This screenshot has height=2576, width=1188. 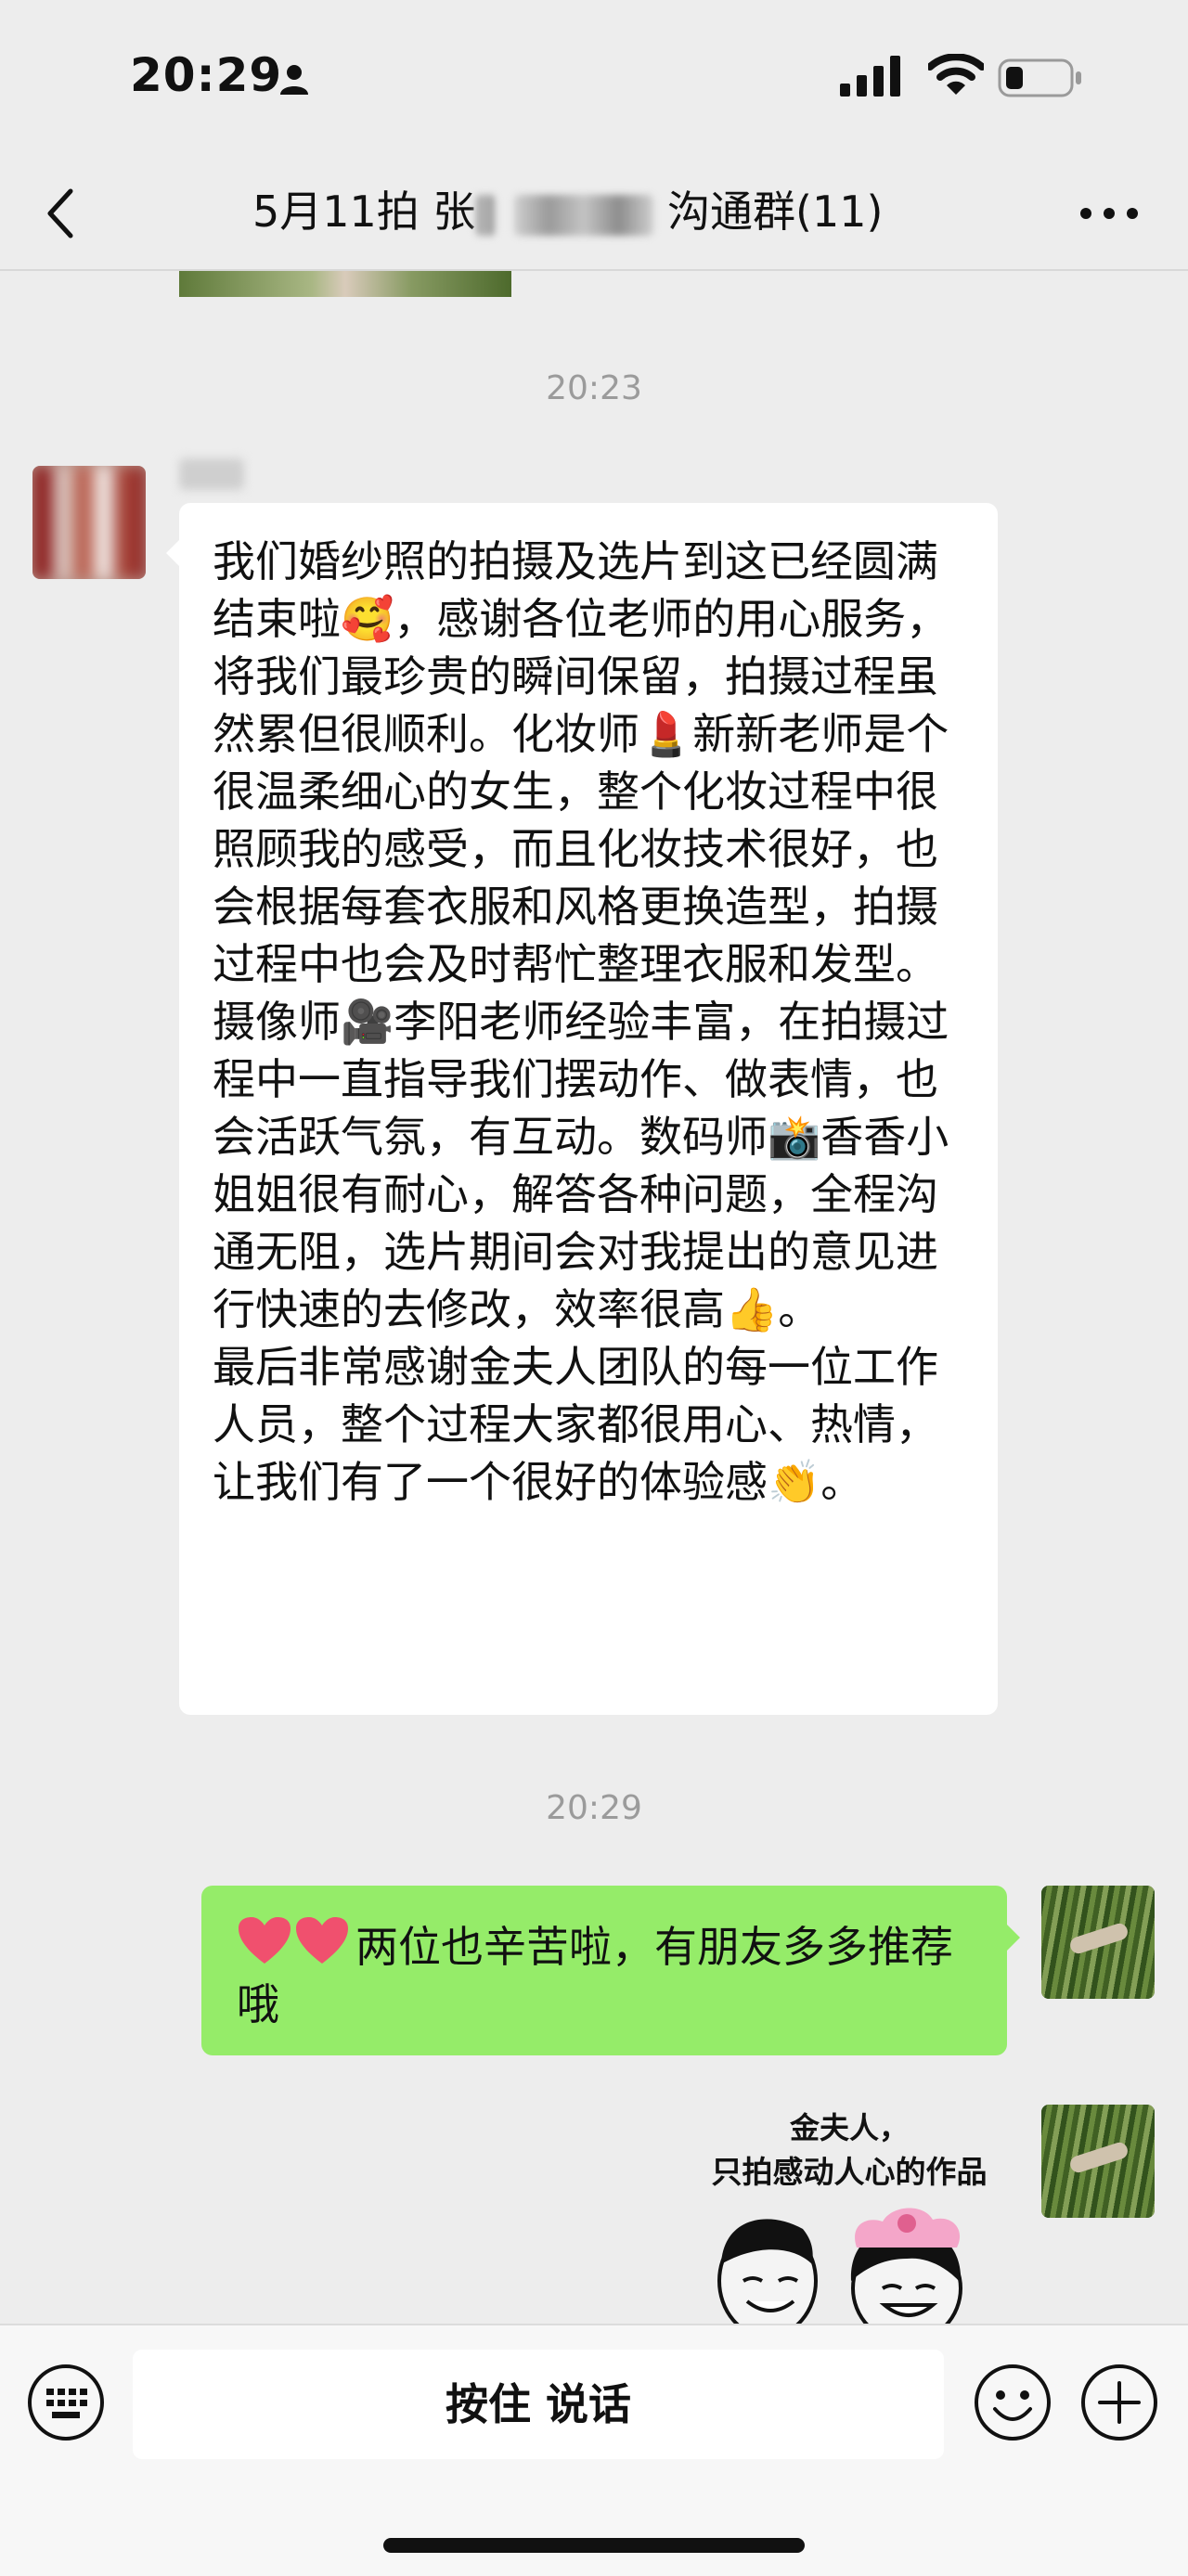 What do you see at coordinates (1039, 77) in the screenshot?
I see `battery-icon` at bounding box center [1039, 77].